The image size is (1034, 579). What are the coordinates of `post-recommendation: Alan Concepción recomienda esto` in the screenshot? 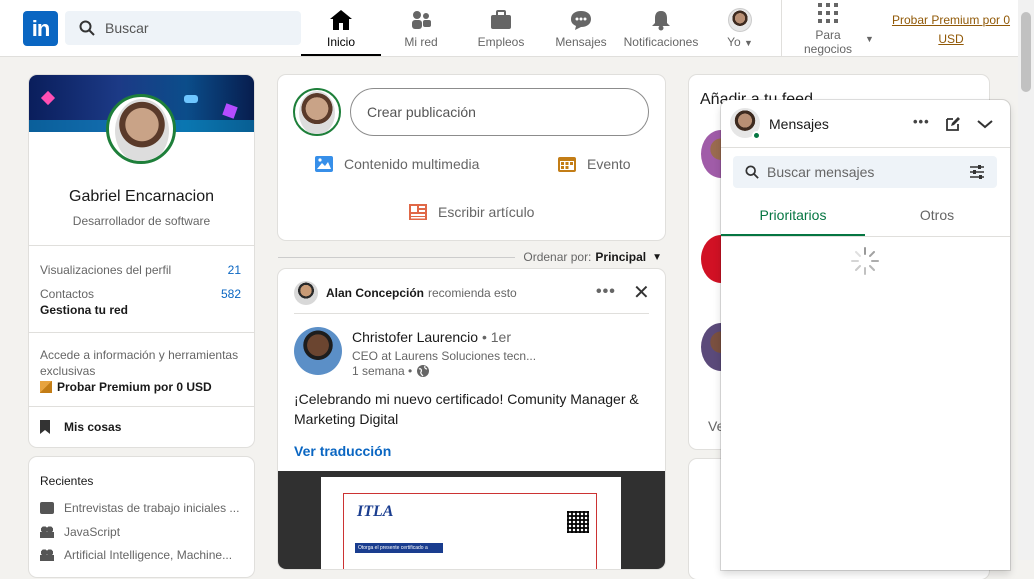 It's located at (405, 293).